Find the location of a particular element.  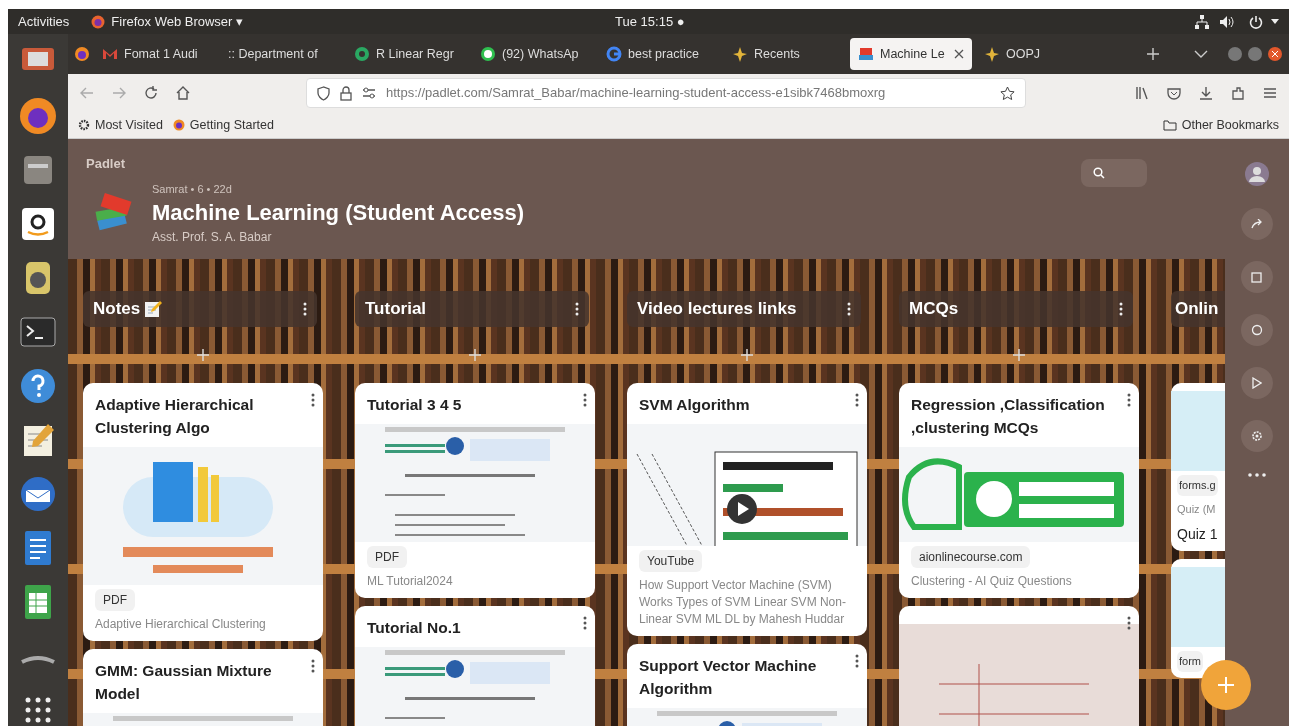

post-card: GMM: Gaussian Mixture Model is located at coordinates (203, 687).